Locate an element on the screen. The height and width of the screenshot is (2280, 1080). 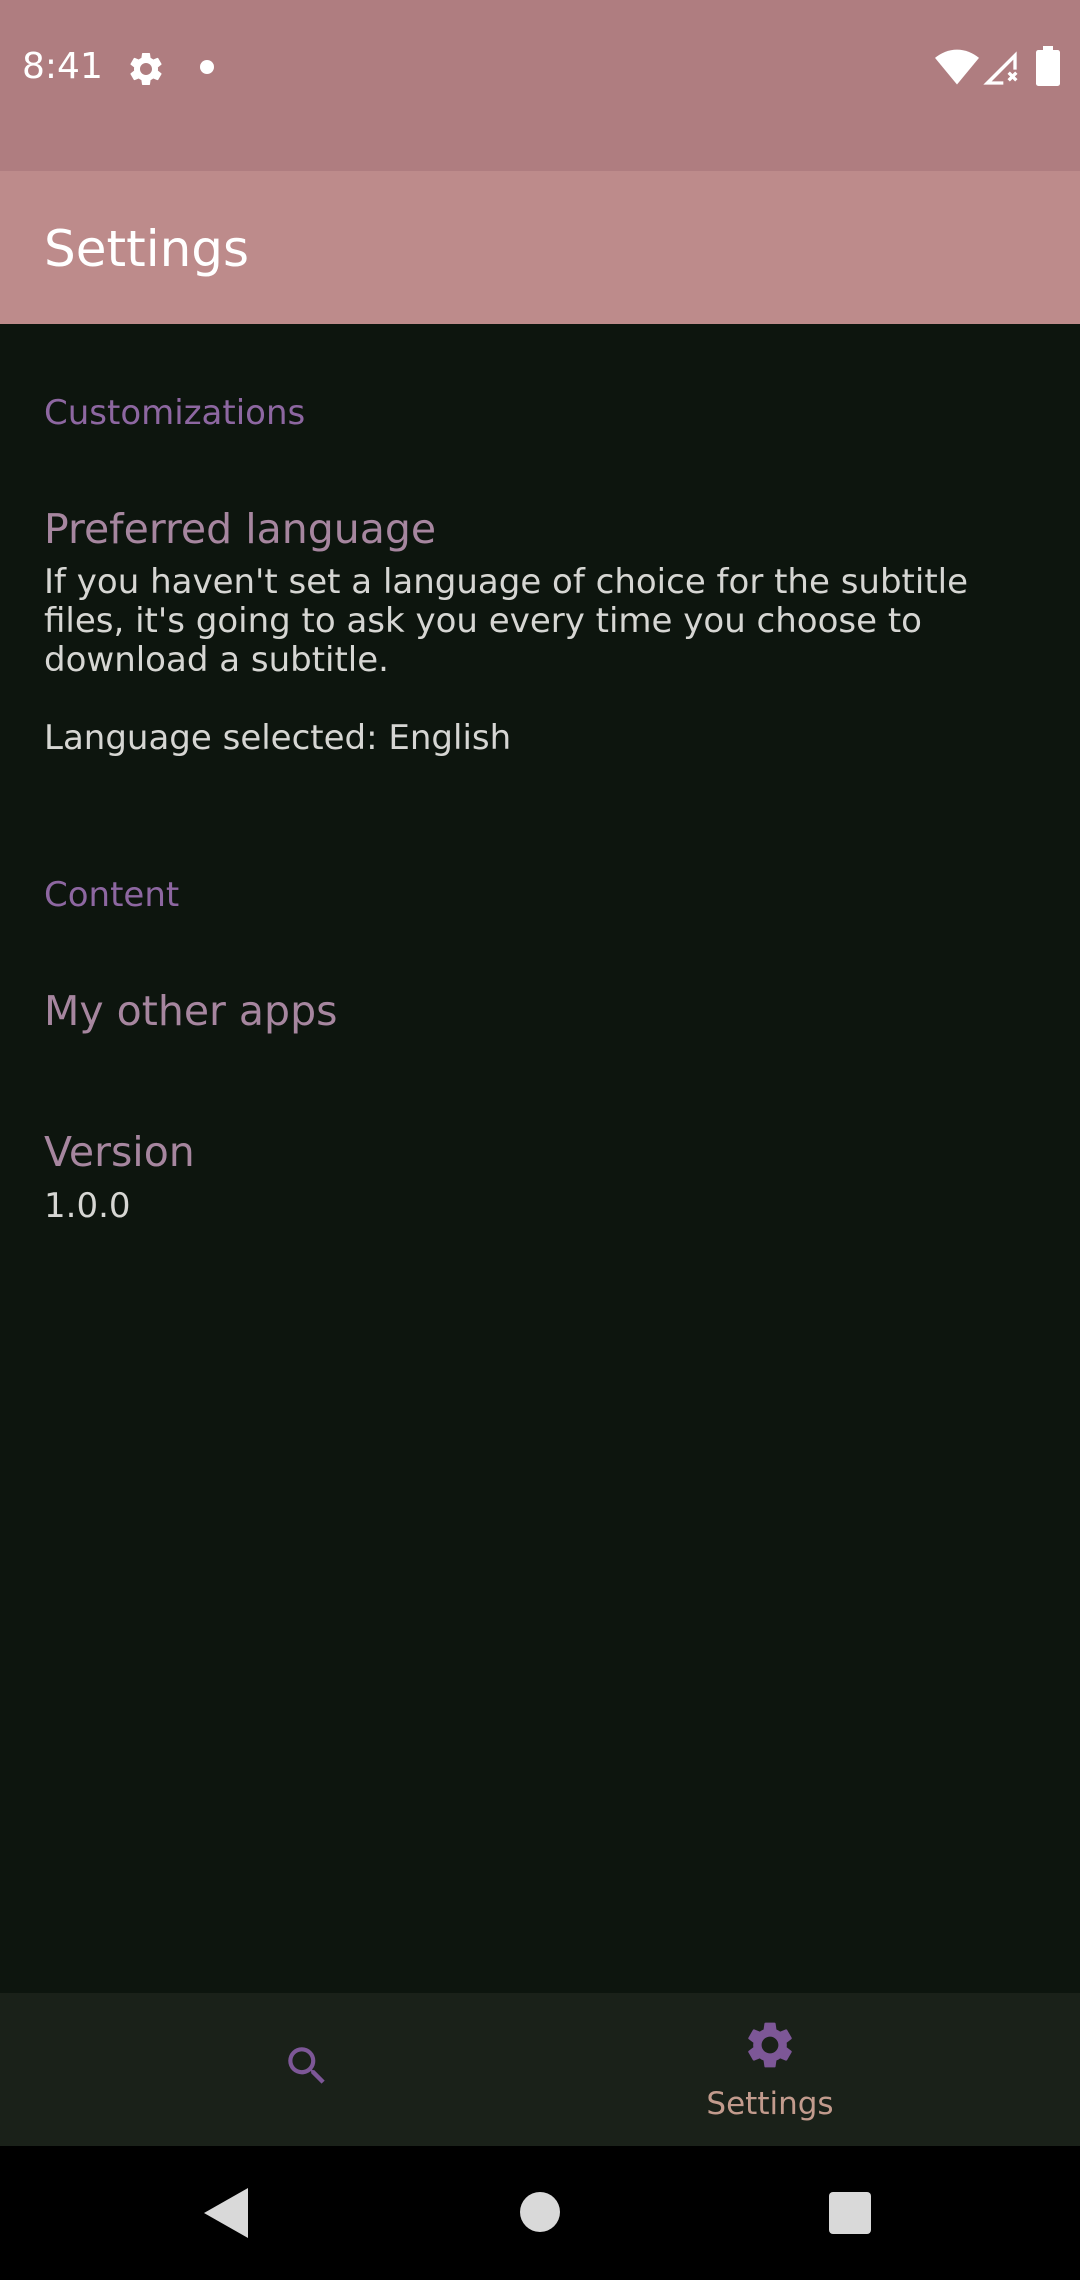
system-navigation-bar is located at coordinates (540, 2213).